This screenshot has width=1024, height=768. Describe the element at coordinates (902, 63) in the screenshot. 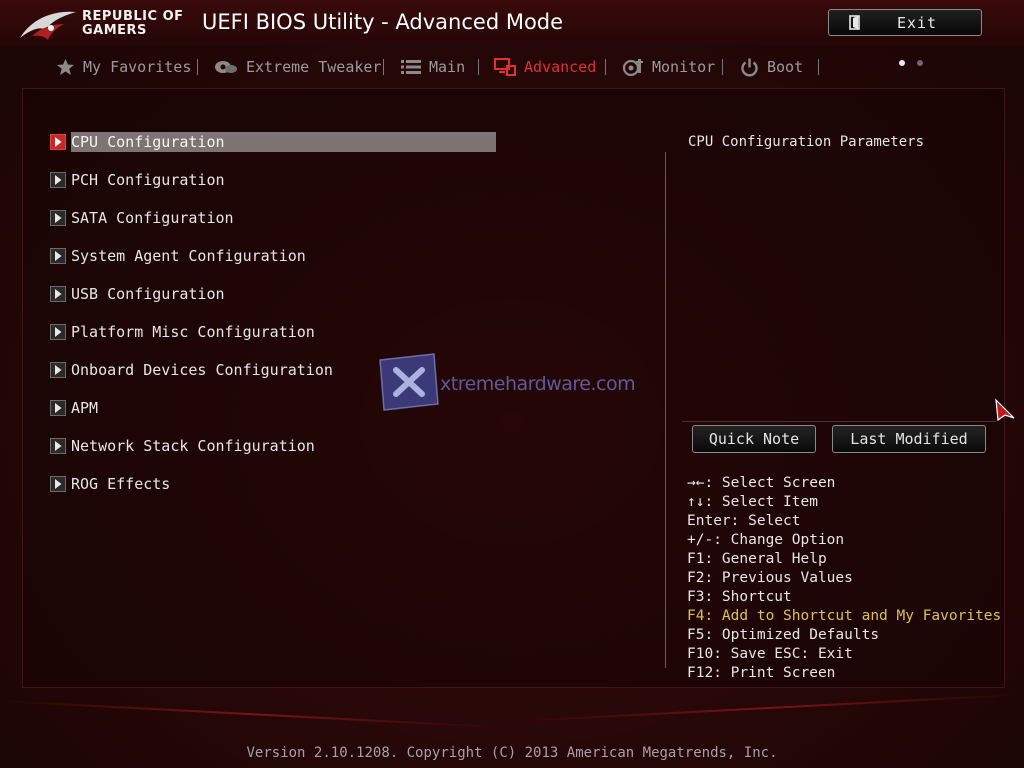

I see `page-dot-active` at that location.